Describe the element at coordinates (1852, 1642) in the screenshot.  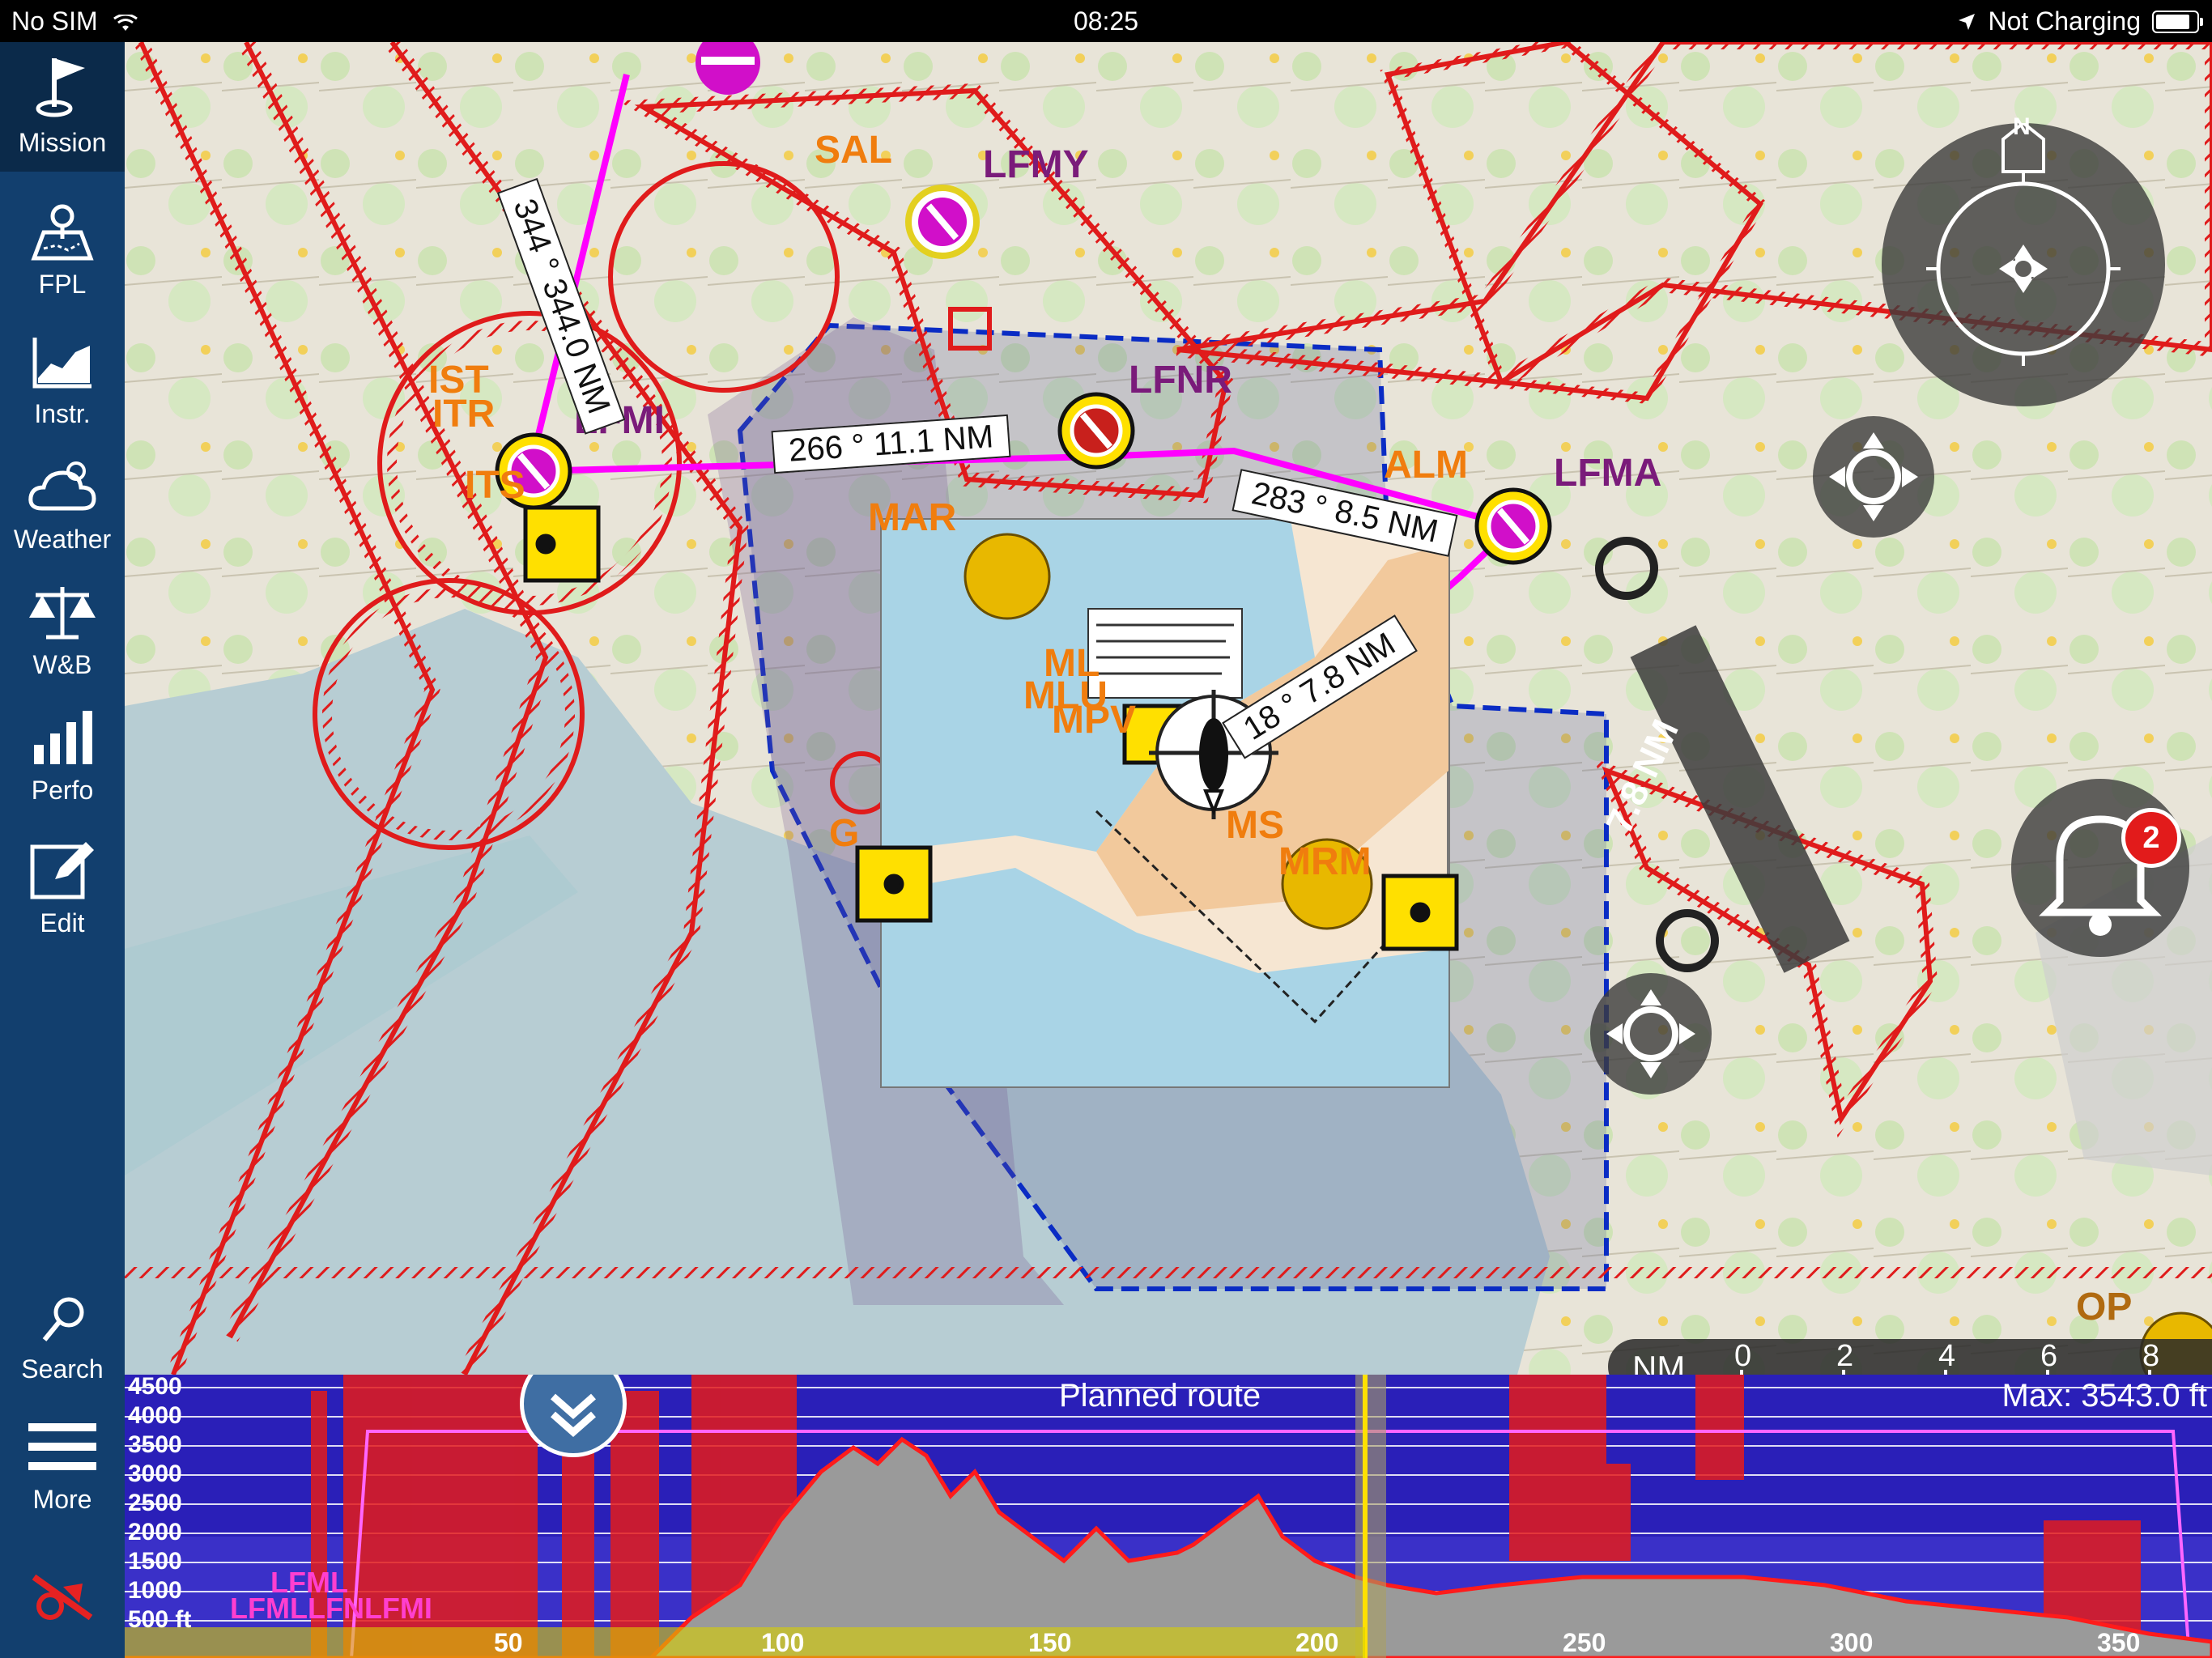
I see `dist-label-300: 300` at that location.